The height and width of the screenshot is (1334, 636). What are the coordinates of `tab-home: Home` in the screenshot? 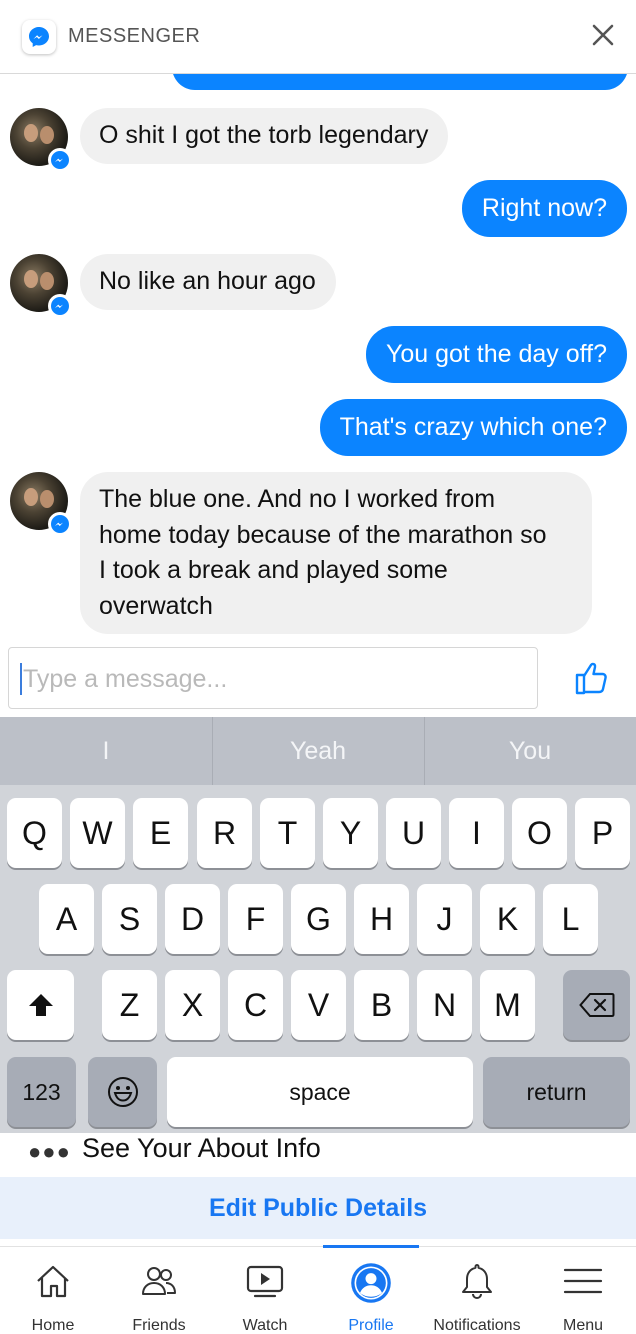 It's located at (53, 1290).